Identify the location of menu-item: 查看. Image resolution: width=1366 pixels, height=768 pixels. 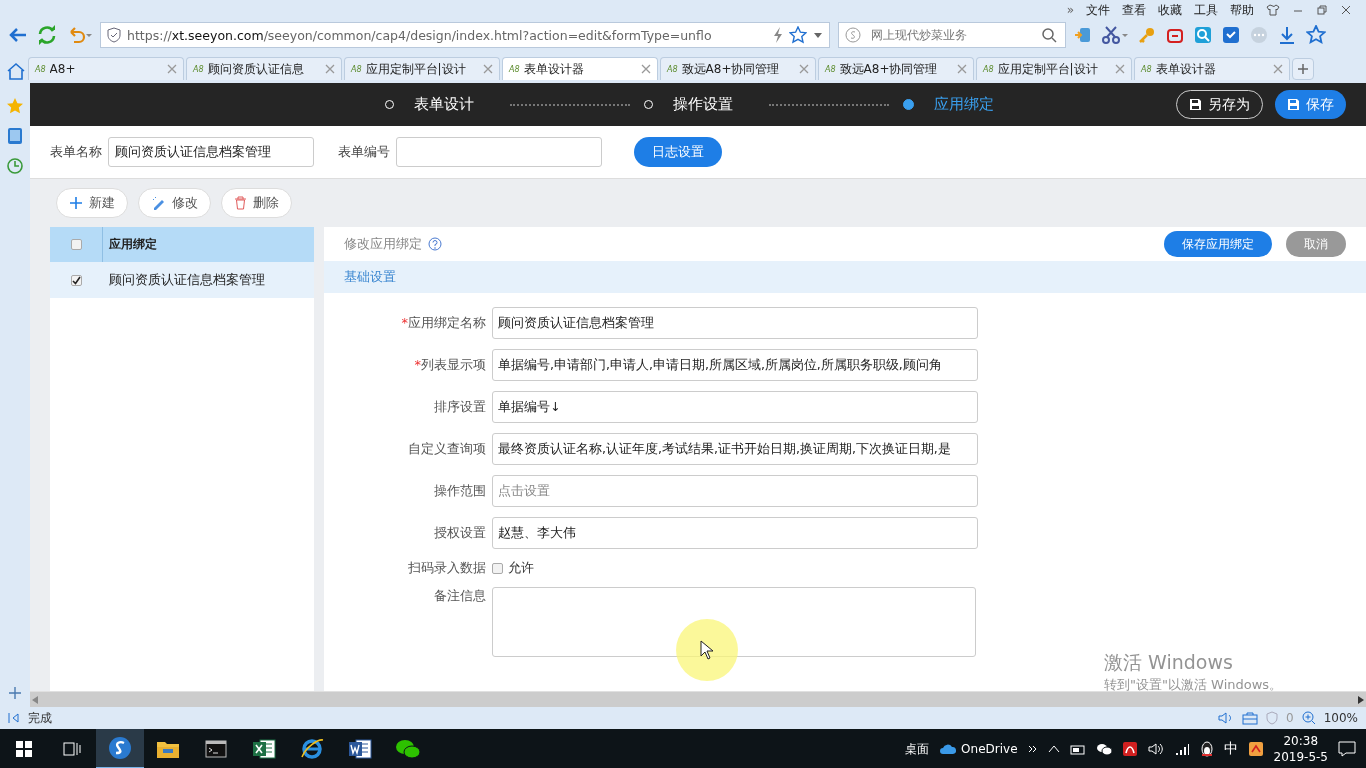
(1134, 10).